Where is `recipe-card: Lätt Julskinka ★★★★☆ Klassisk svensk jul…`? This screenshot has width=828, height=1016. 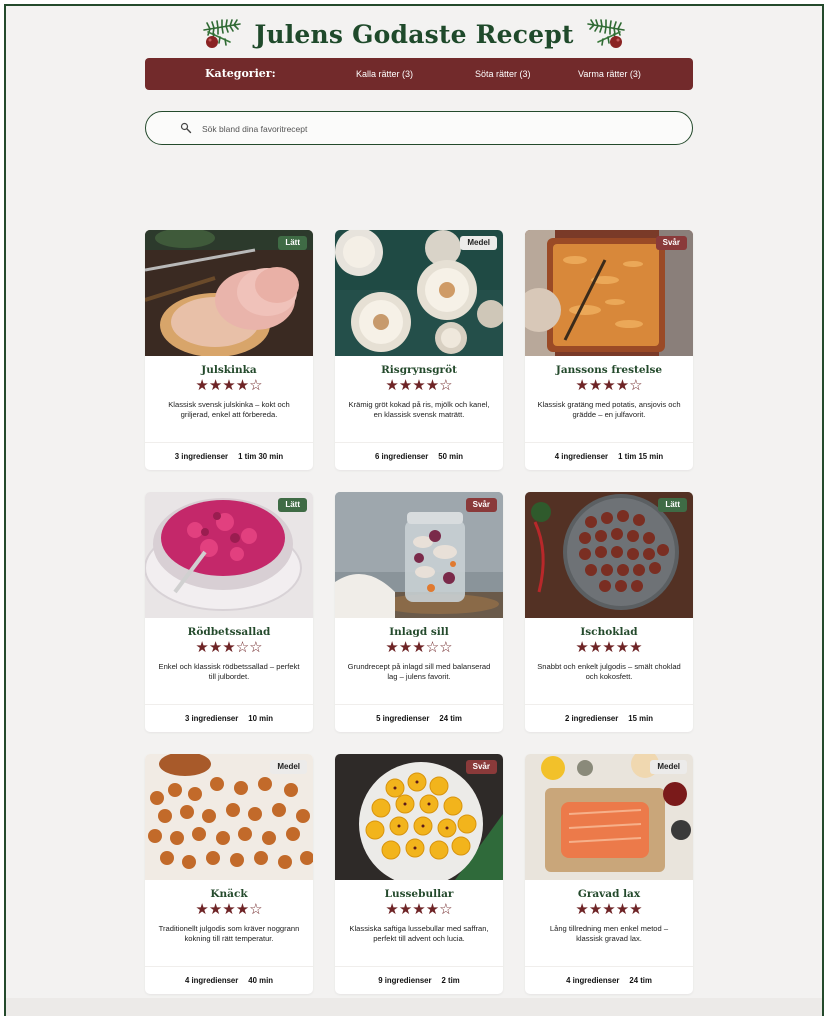
recipe-card: Lätt Julskinka ★★★★☆ Klassisk svensk jul… is located at coordinates (229, 350).